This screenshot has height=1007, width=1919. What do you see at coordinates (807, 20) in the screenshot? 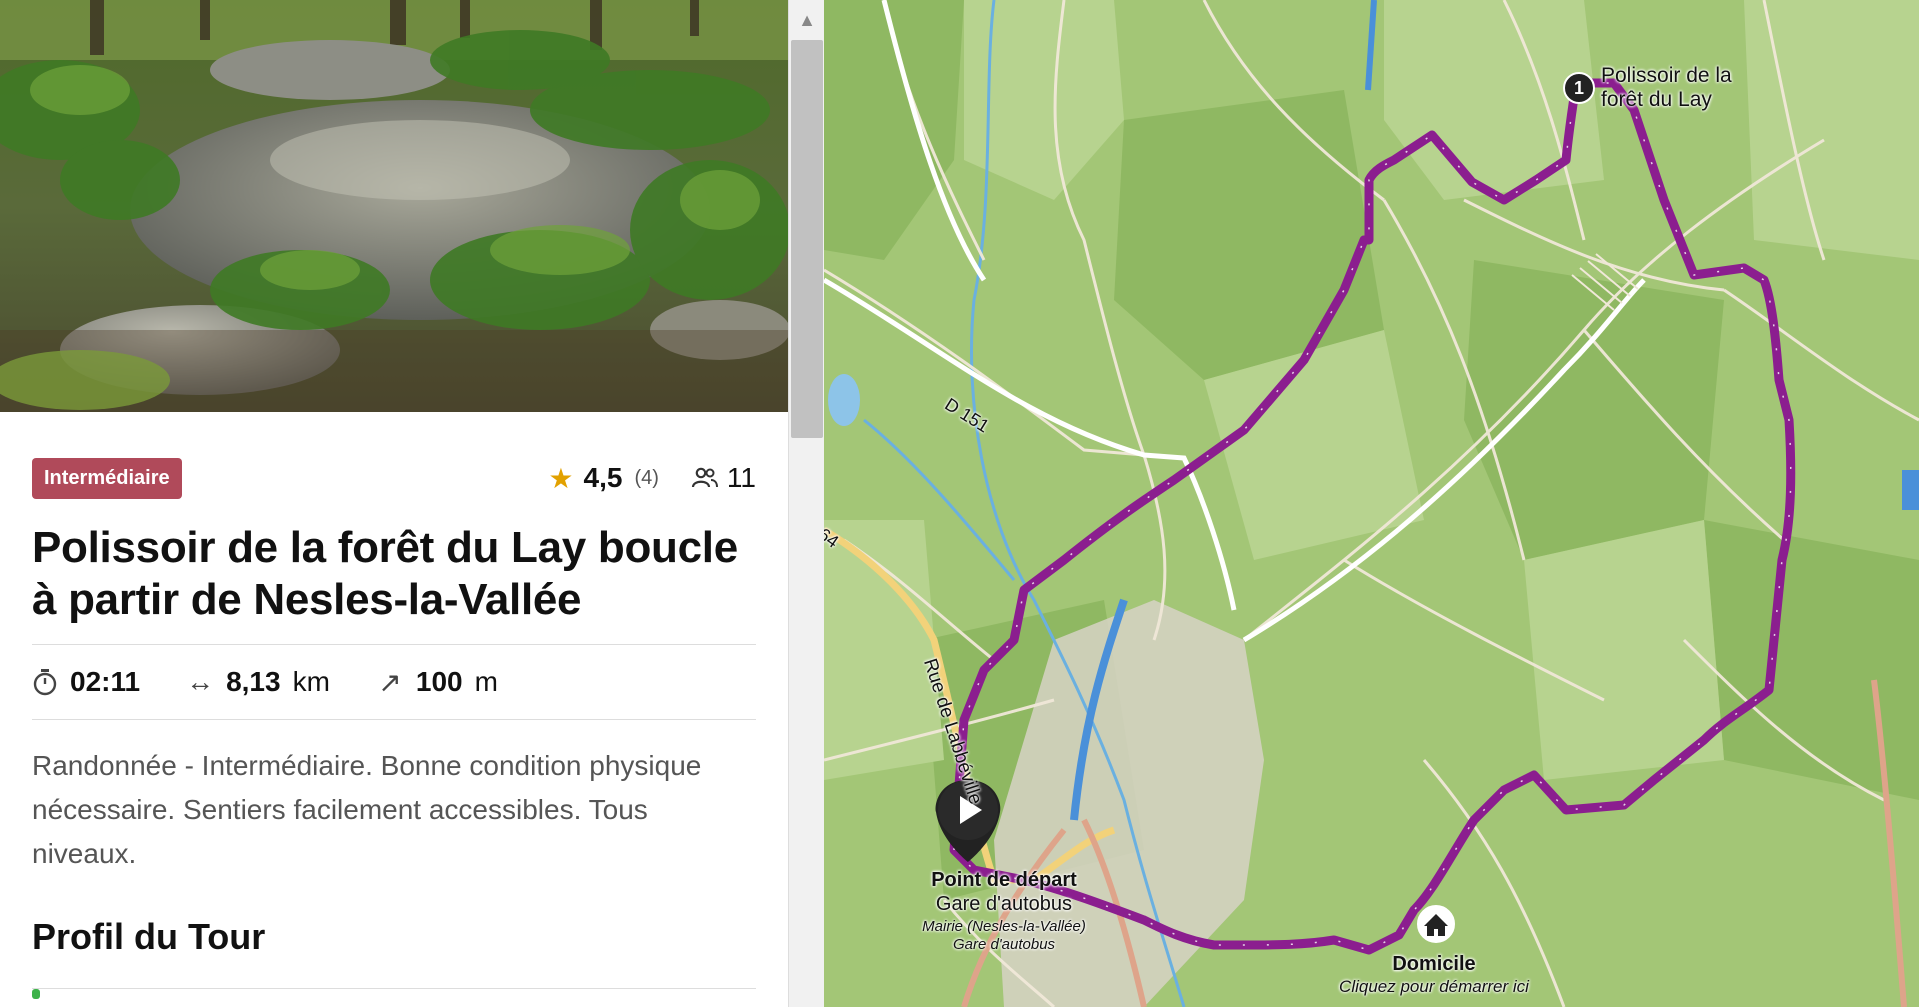
I see `scroll-up-arrow-icon: ▲` at bounding box center [807, 20].